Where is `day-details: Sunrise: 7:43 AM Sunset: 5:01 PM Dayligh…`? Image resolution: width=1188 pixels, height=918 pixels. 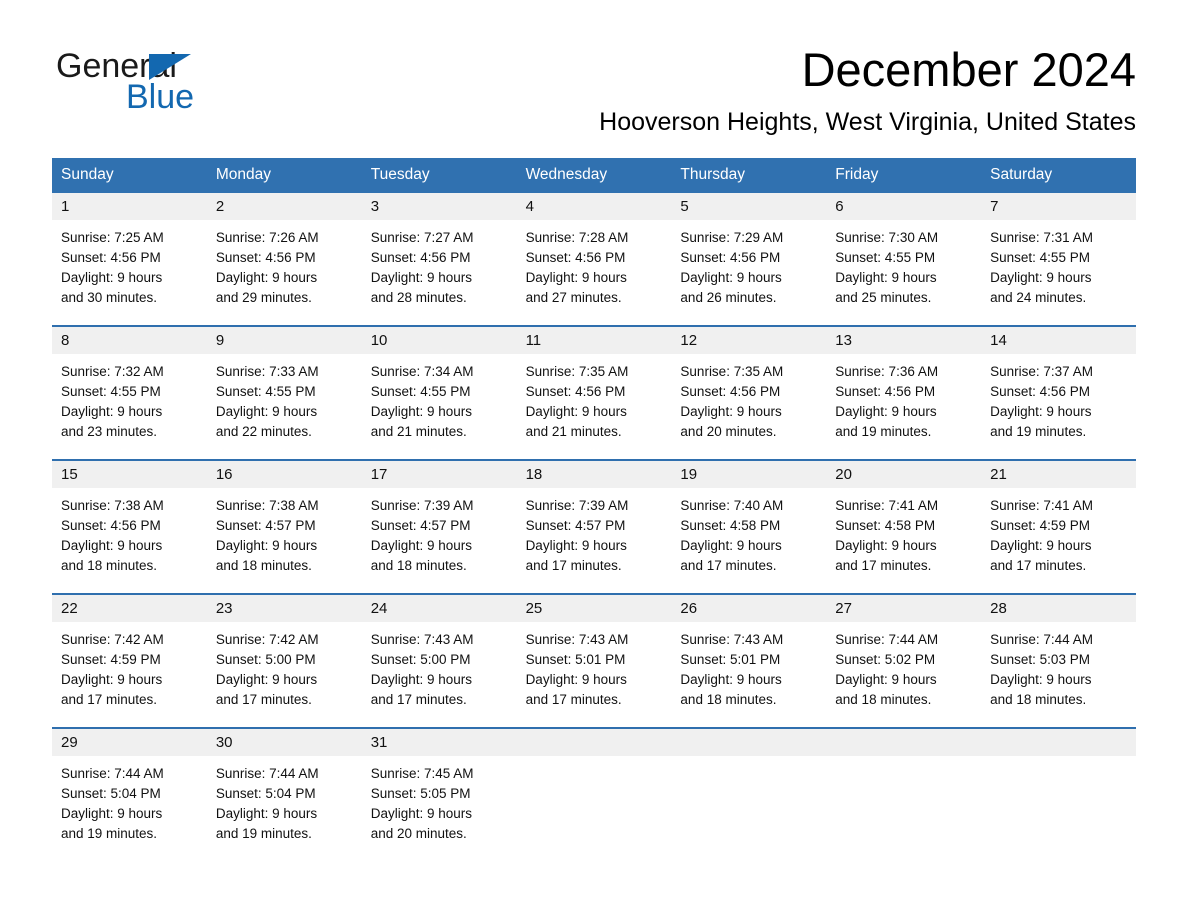
day-details: Sunrise: 7:43 AM Sunset: 5:01 PM Dayligh… is located at coordinates (748, 669).